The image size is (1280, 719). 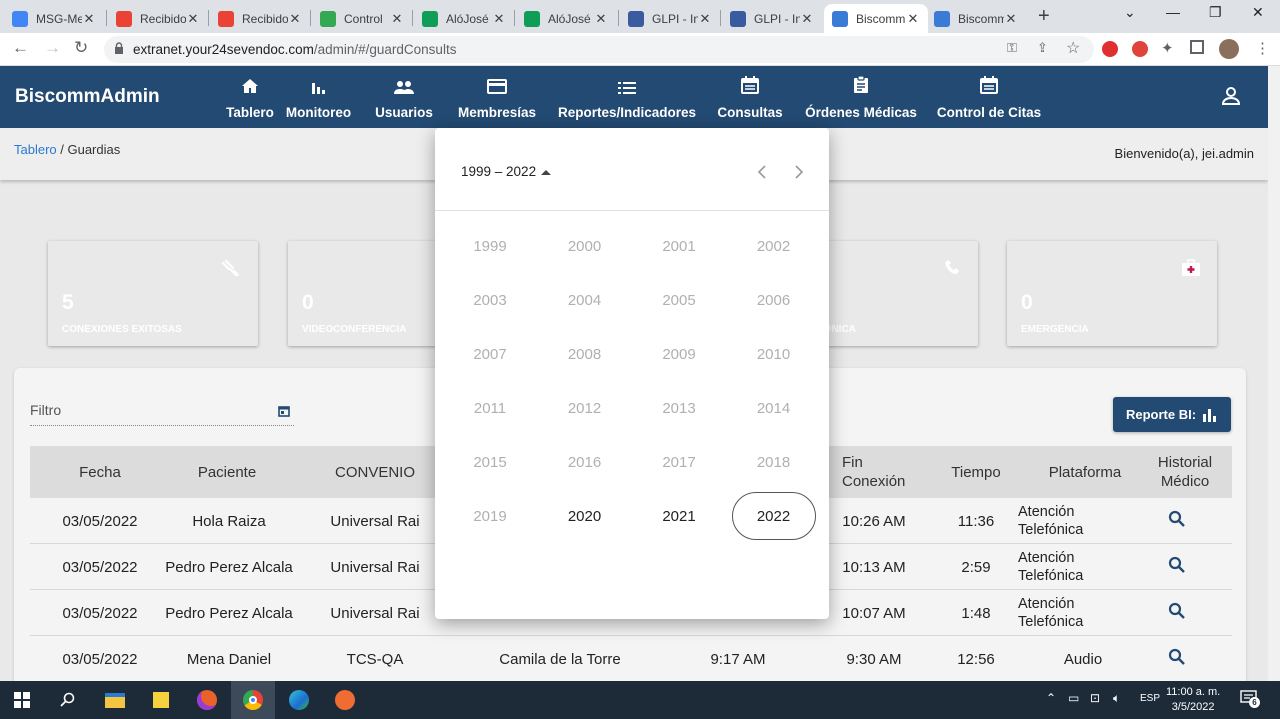 What do you see at coordinates (1262, 48) in the screenshot?
I see `menu-dots-icon: ⋮` at bounding box center [1262, 48].